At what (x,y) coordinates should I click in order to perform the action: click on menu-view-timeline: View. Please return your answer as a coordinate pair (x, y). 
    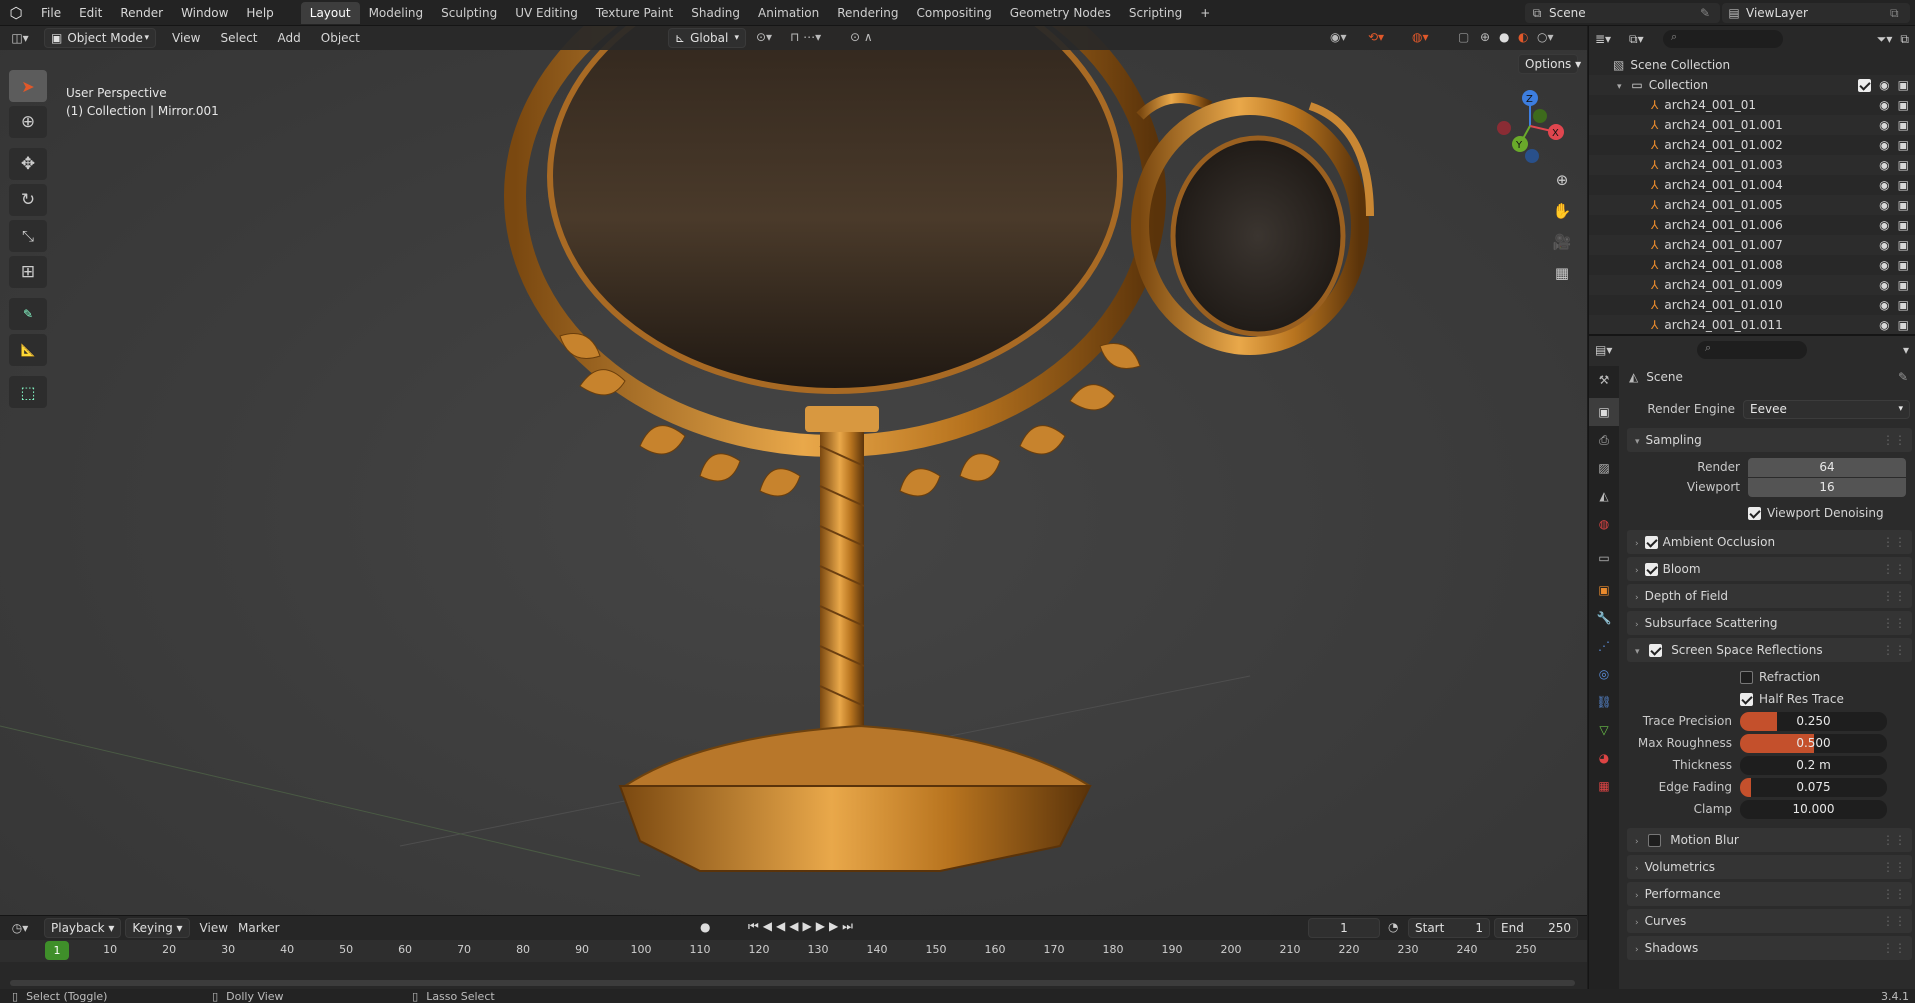
    Looking at the image, I should click on (214, 928).